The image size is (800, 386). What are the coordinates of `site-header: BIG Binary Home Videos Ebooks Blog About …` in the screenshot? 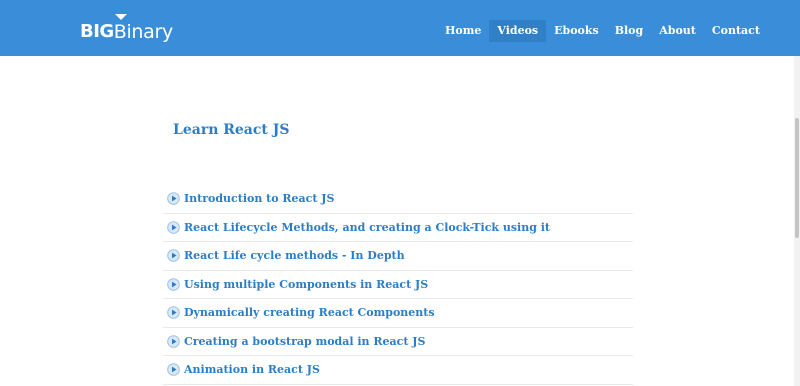 It's located at (400, 28).